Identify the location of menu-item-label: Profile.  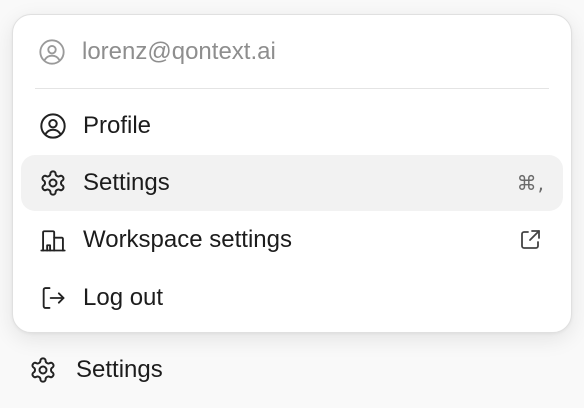
(117, 125).